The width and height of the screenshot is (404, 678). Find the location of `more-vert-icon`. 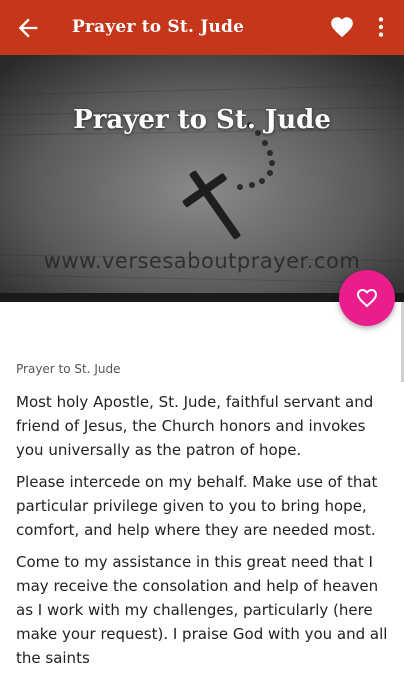

more-vert-icon is located at coordinates (381, 27).